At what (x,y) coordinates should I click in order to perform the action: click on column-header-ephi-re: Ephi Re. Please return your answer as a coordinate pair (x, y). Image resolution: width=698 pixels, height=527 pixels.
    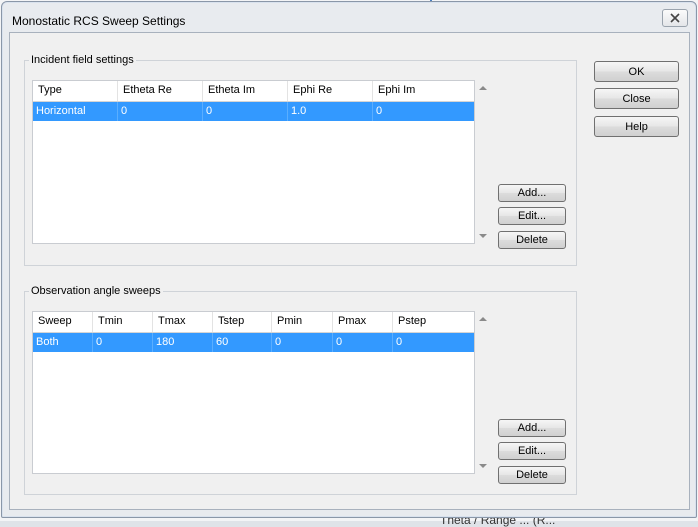
    Looking at the image, I should click on (330, 91).